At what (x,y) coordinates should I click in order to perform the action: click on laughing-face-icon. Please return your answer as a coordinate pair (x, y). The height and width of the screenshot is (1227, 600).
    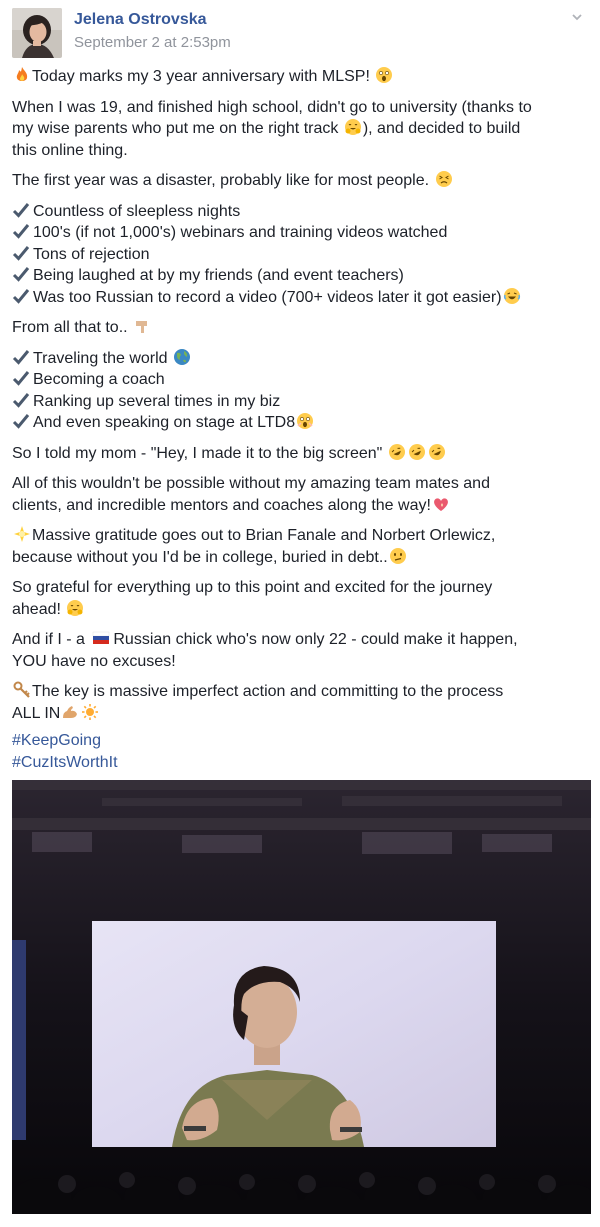
    Looking at the image, I should click on (511, 295).